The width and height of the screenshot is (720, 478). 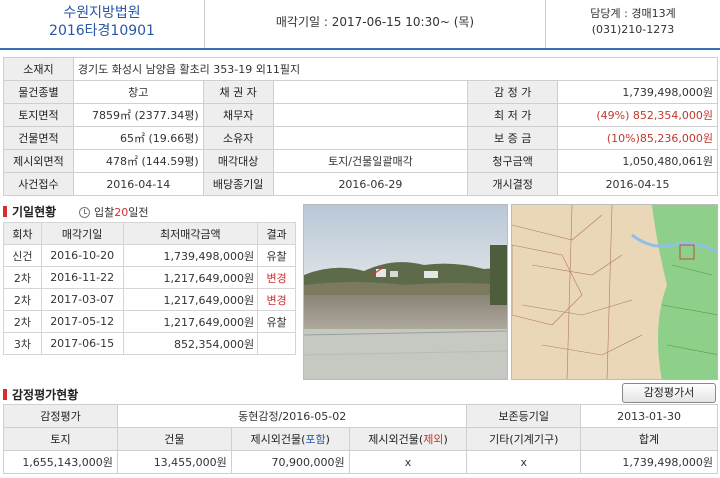 What do you see at coordinates (38, 69) in the screenshot?
I see `location-label: 소재지` at bounding box center [38, 69].